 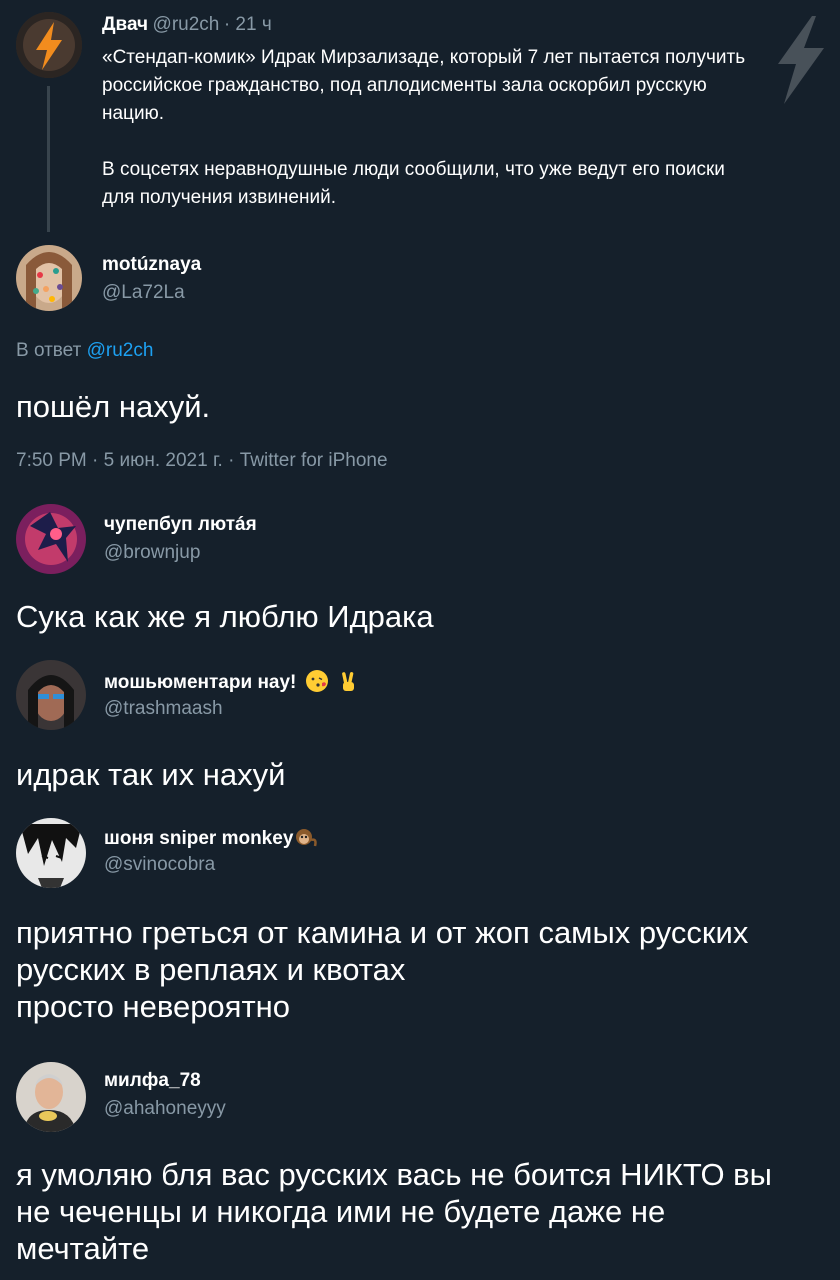 What do you see at coordinates (113, 406) in the screenshot?
I see `main-reply-text: пошёл нахуй.` at bounding box center [113, 406].